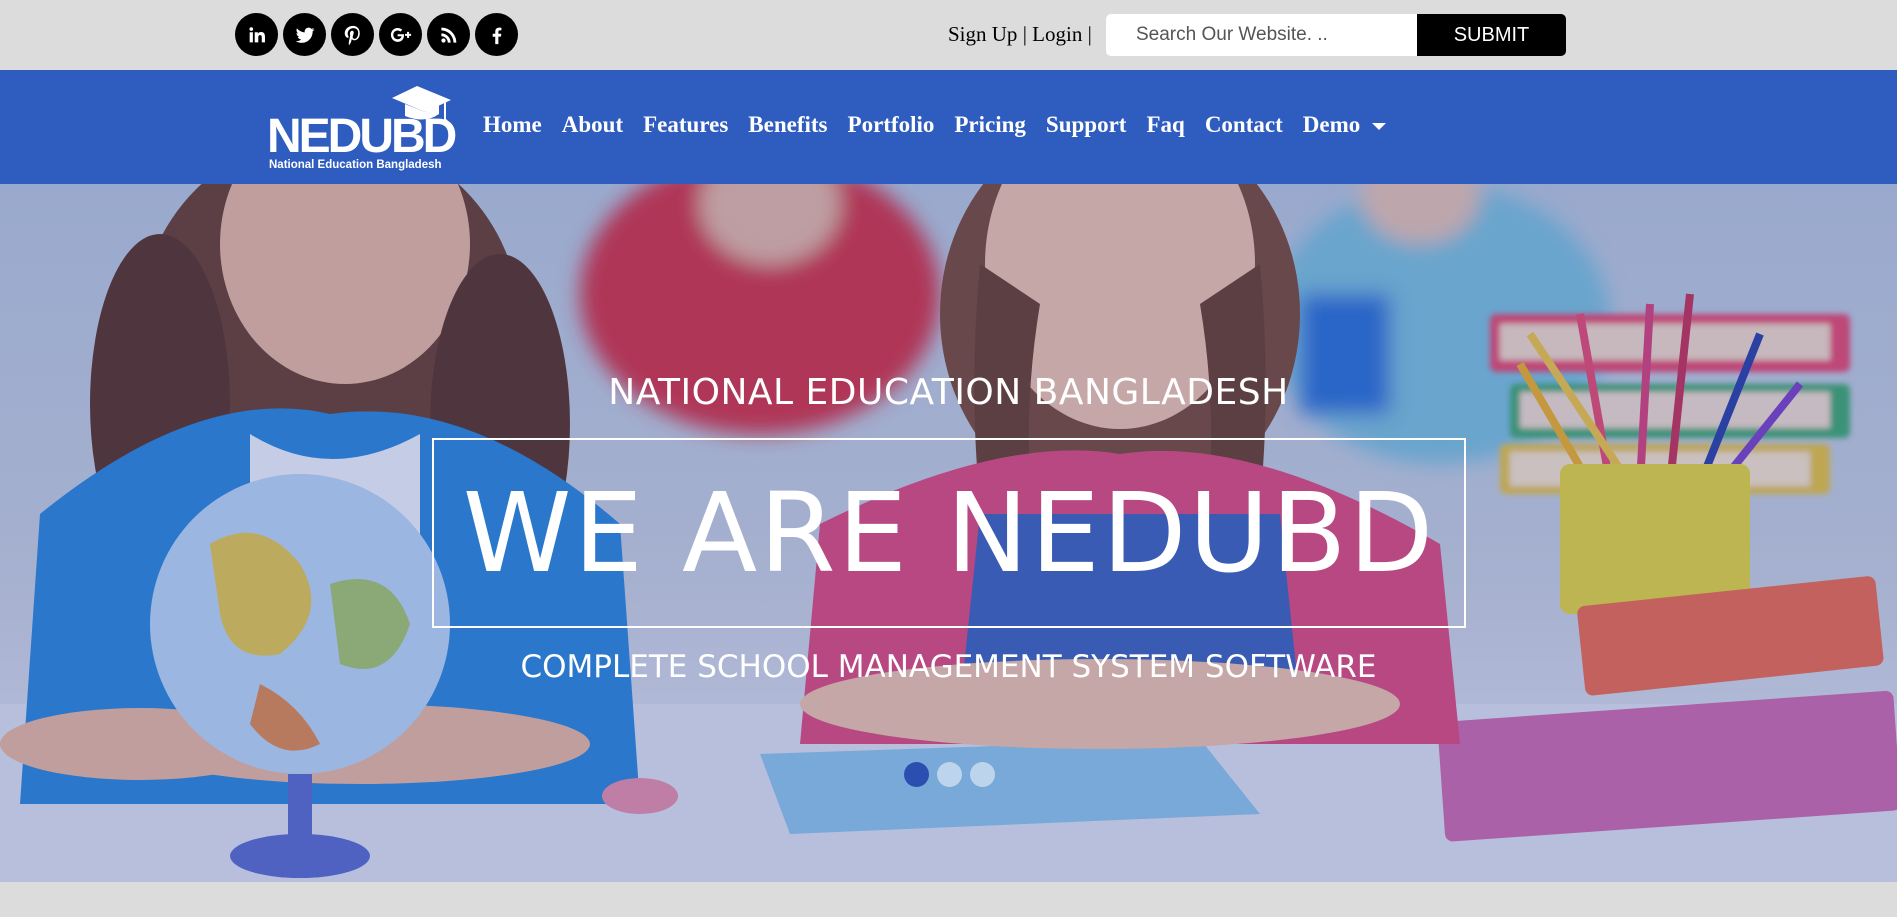 This screenshot has height=917, width=1897. I want to click on nedubd-logo: NEDUBD National Education Bangladesh, so click(362, 129).